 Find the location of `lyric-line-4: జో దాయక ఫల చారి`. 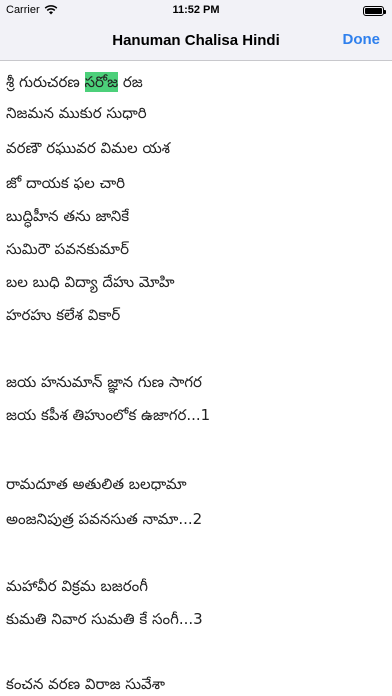

lyric-line-4: జో దాయక ఫల చారి is located at coordinates (66, 183).